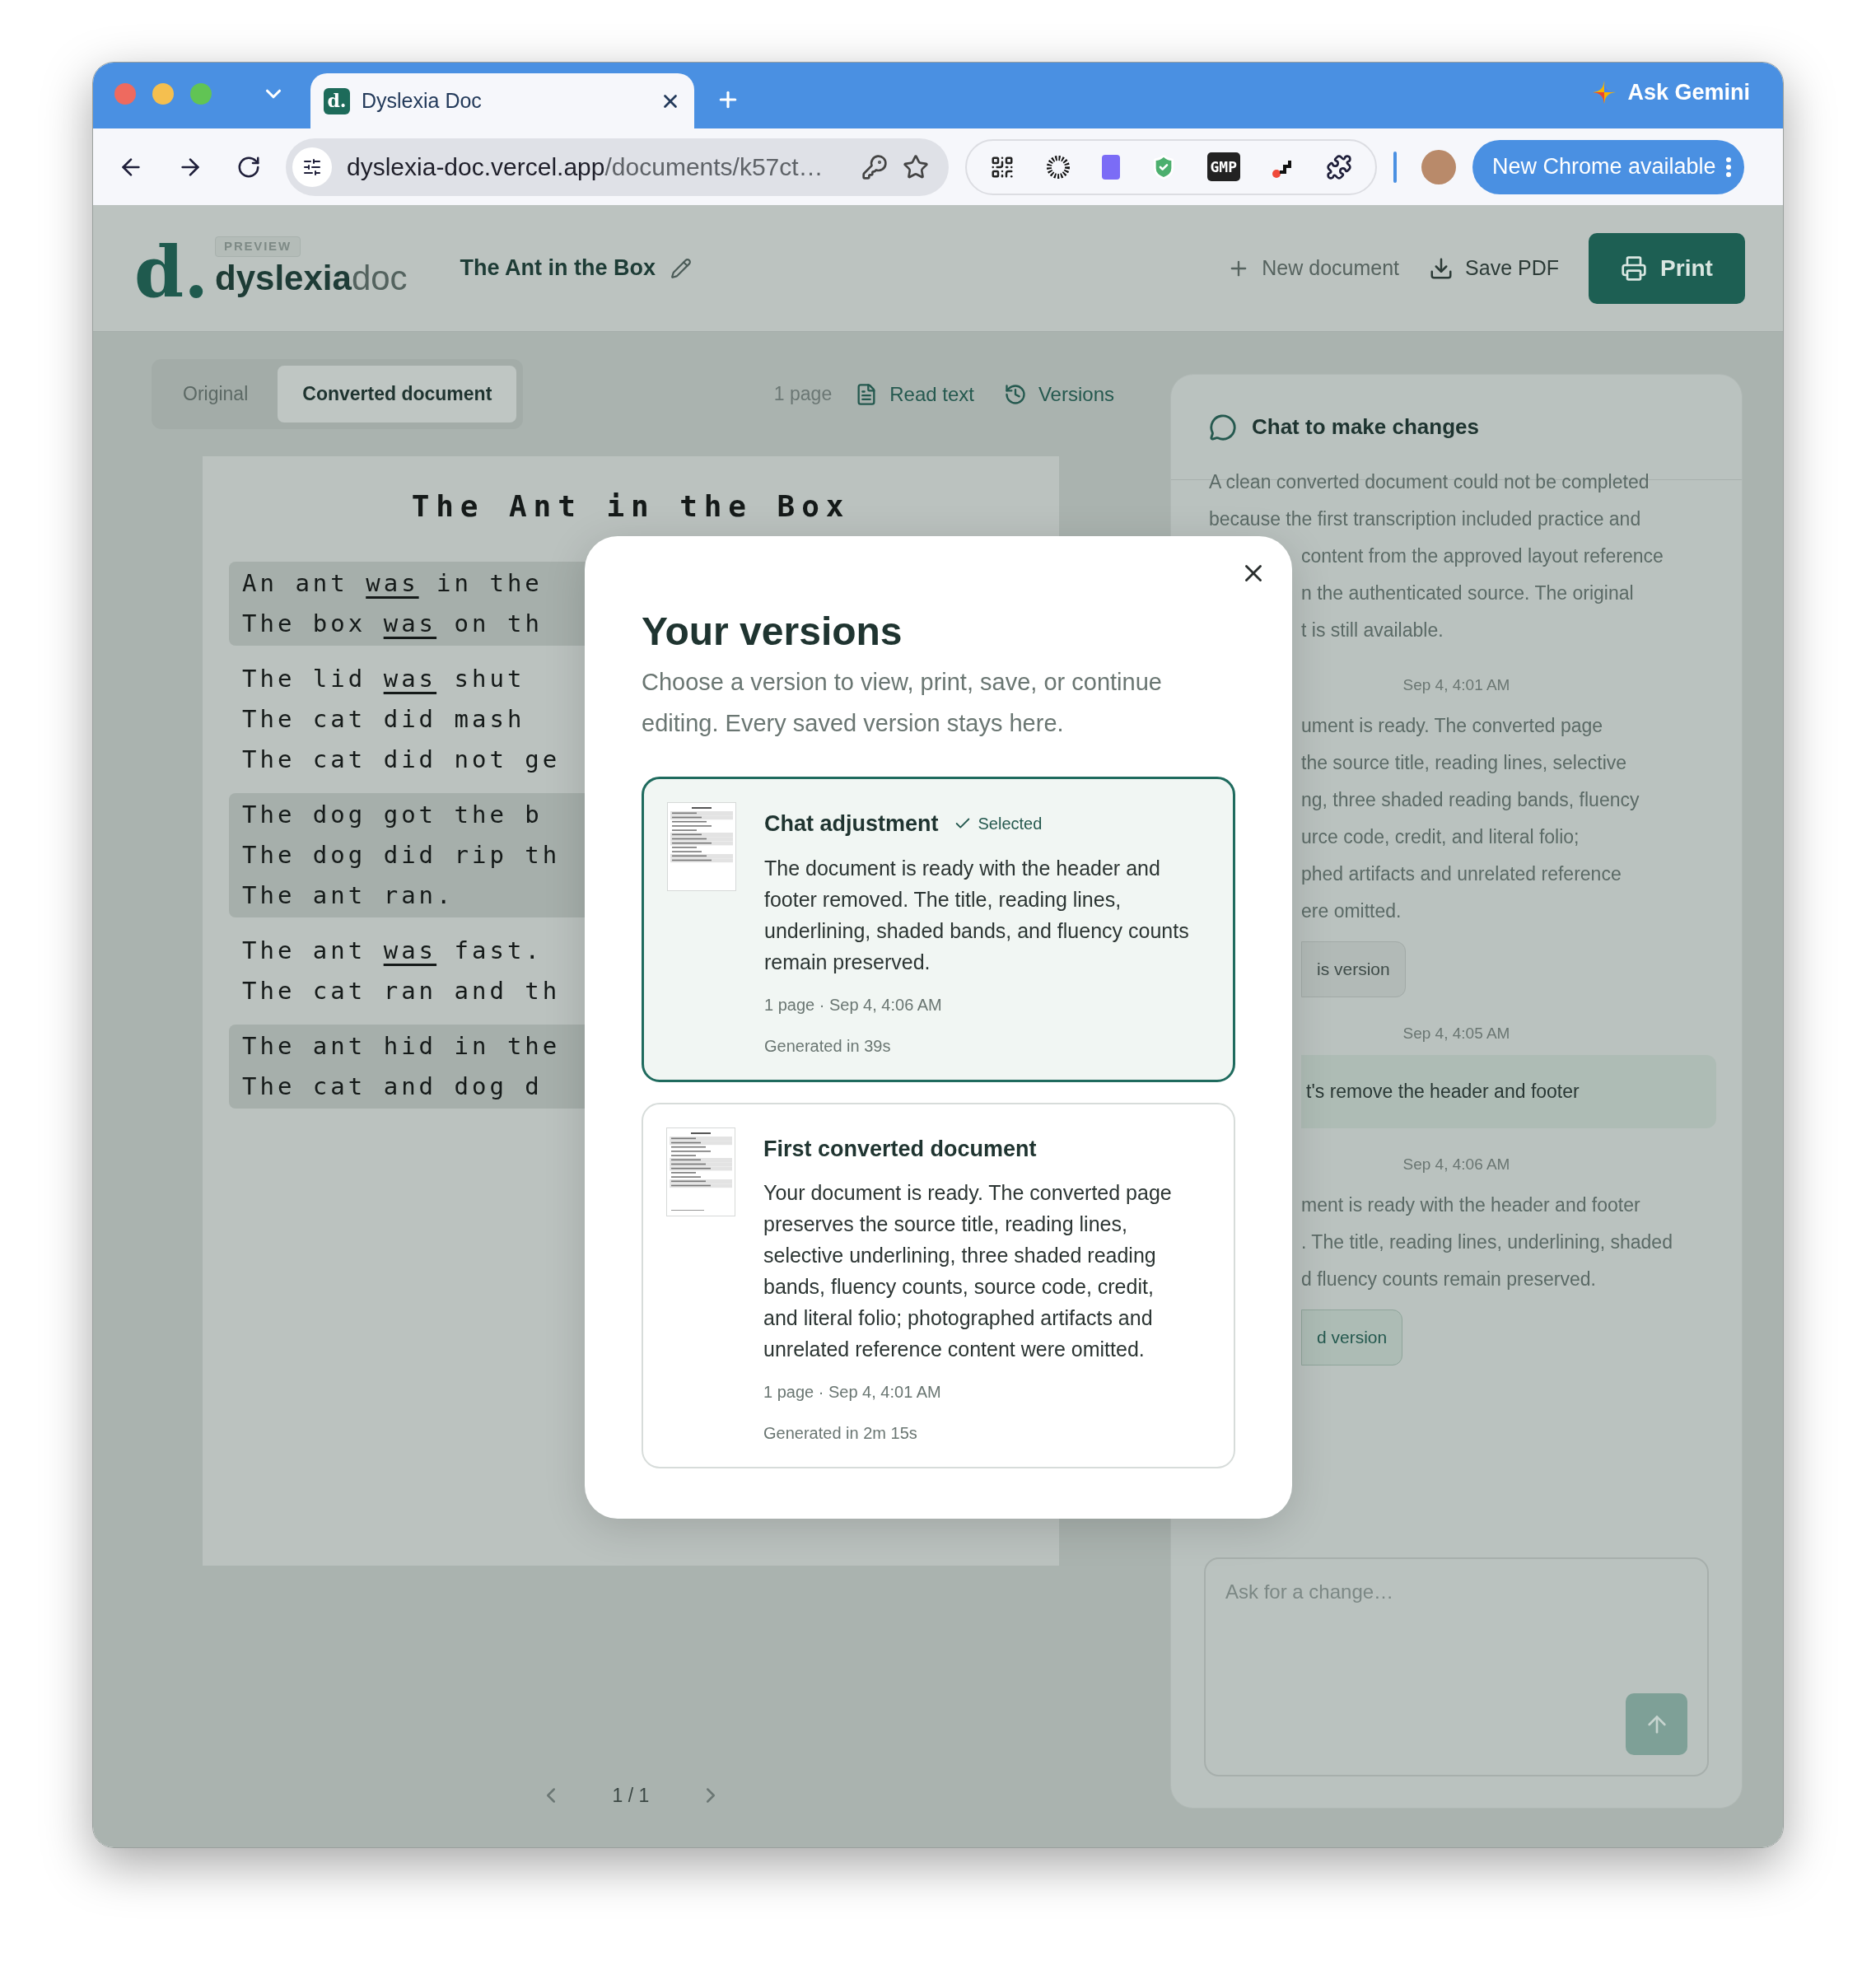 The height and width of the screenshot is (1970, 1876). What do you see at coordinates (383, 719) in the screenshot?
I see `reading-line: The cat did mash` at bounding box center [383, 719].